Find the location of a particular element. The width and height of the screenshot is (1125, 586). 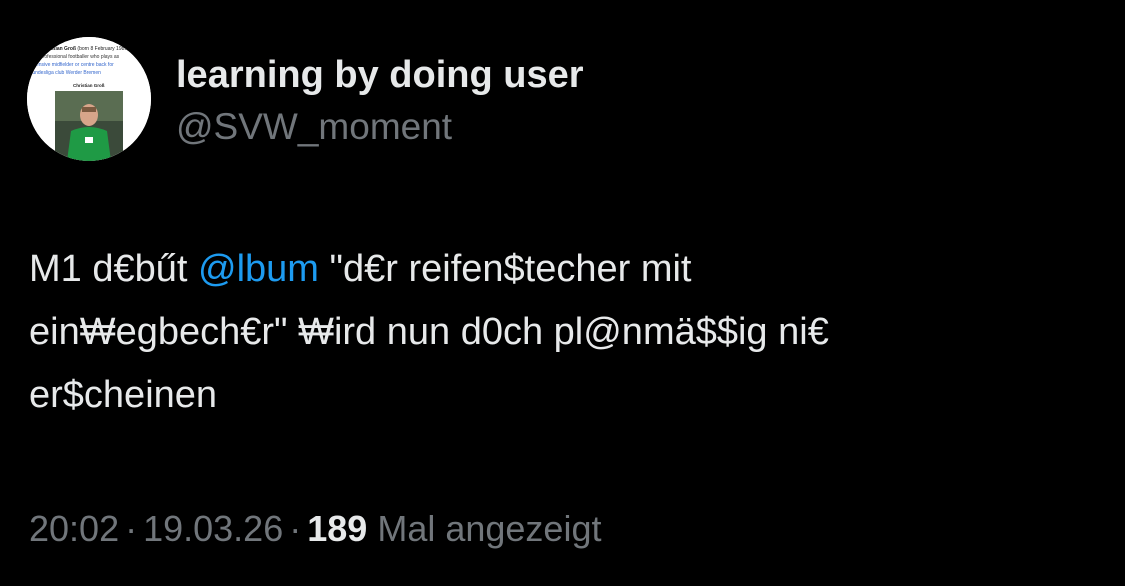

avatar-text-line2: an professional footballer who plays as is located at coordinates (76, 57).